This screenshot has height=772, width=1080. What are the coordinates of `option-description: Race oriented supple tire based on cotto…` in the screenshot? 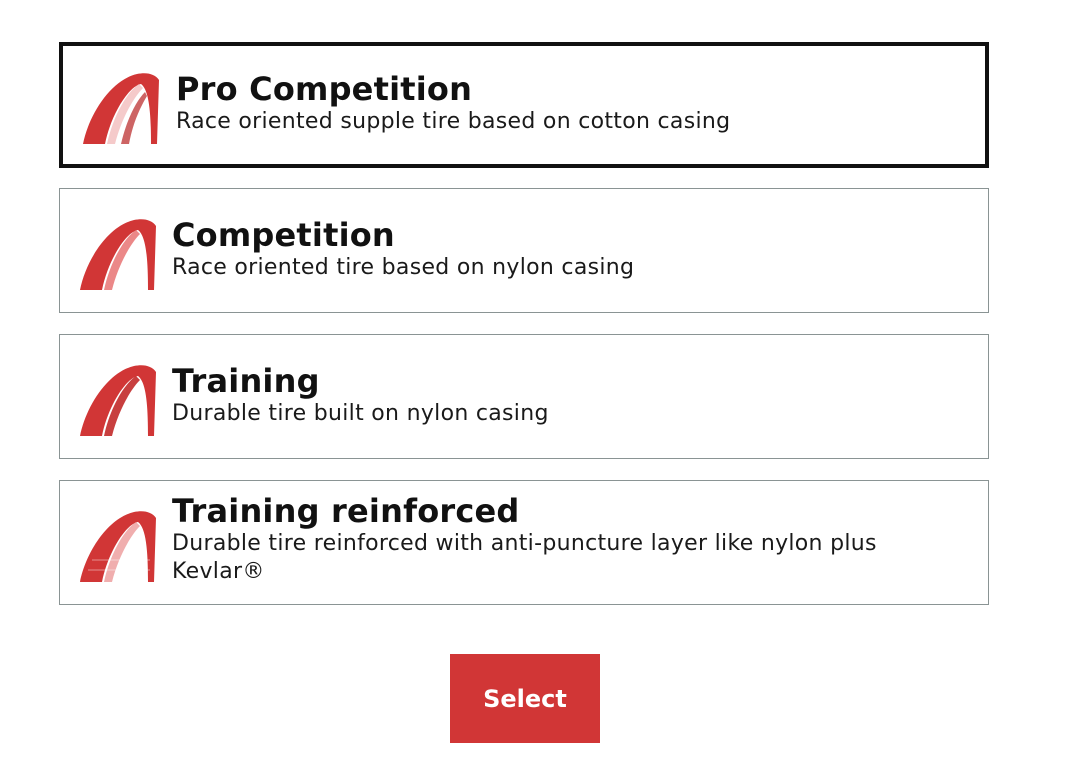 It's located at (453, 121).